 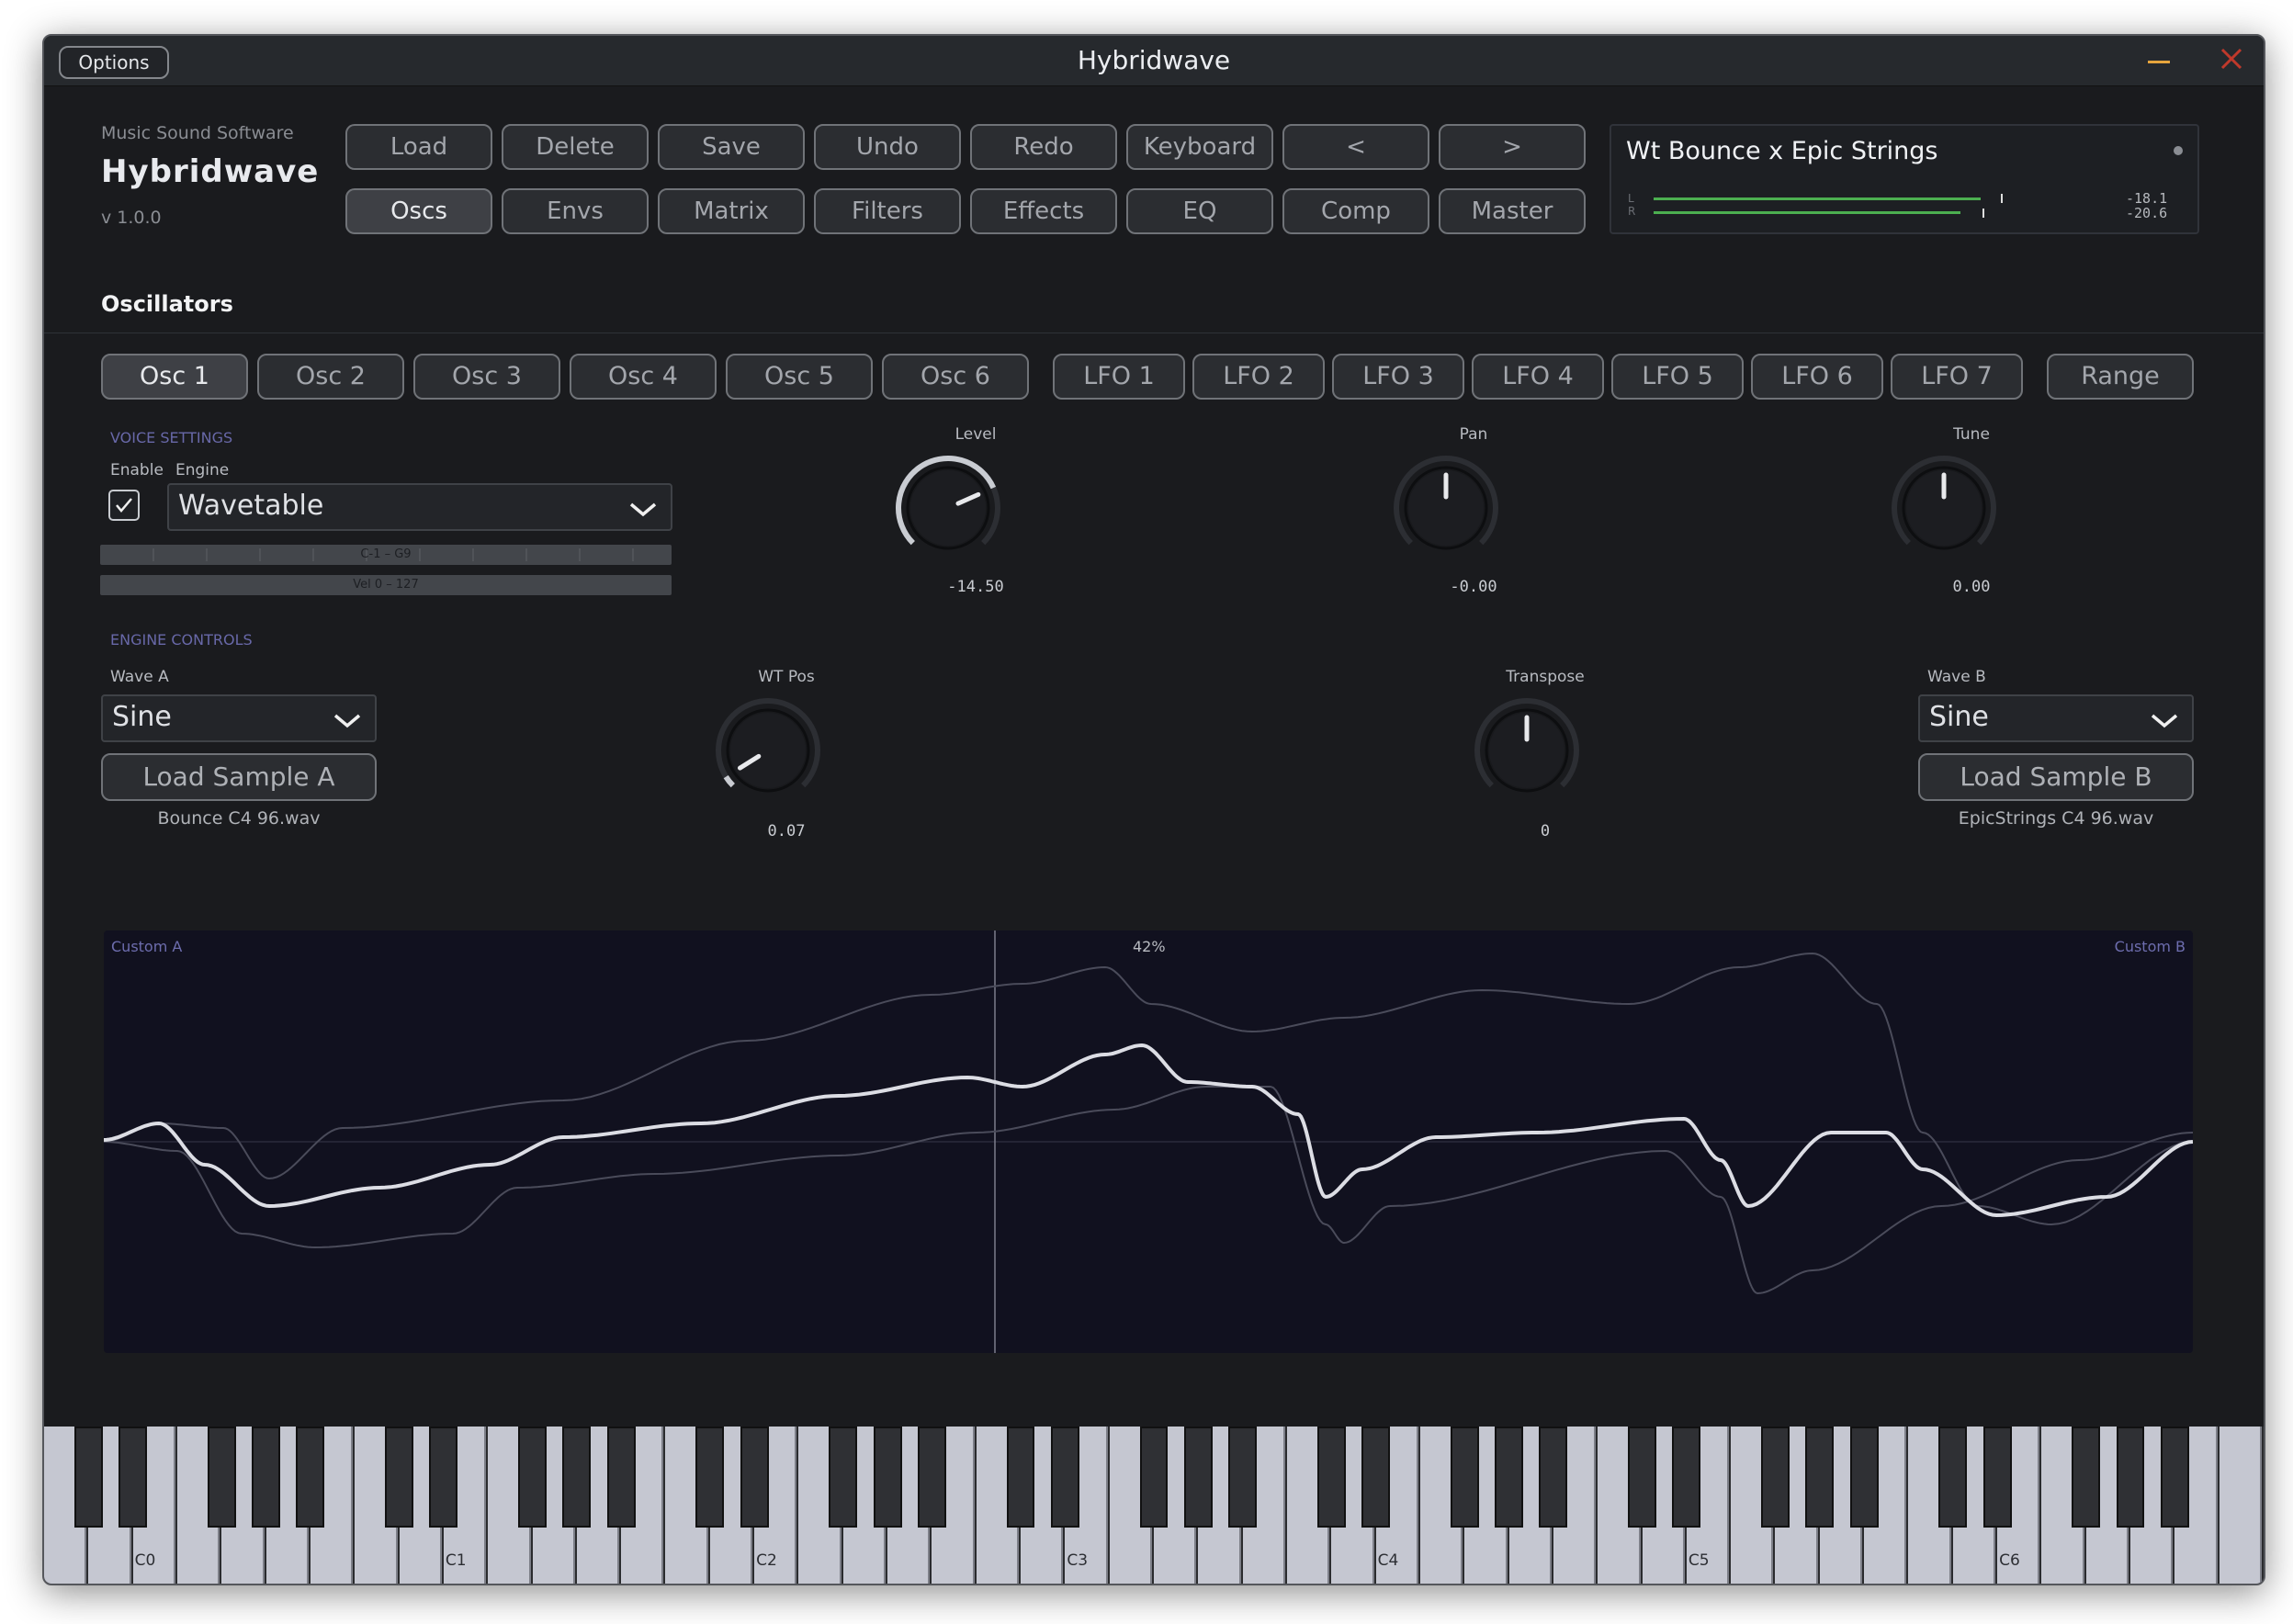 What do you see at coordinates (418, 211) in the screenshot?
I see `nav-tab-oscs: Oscs` at bounding box center [418, 211].